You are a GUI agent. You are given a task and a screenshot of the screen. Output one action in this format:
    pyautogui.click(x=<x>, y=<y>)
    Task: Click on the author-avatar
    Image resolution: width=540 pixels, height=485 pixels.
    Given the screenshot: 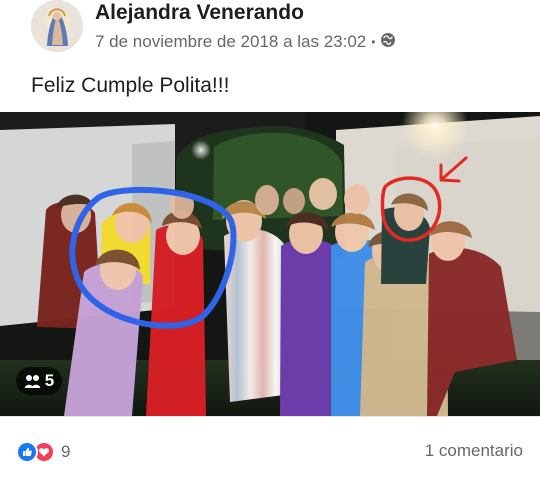 What is the action you would take?
    pyautogui.click(x=57, y=26)
    